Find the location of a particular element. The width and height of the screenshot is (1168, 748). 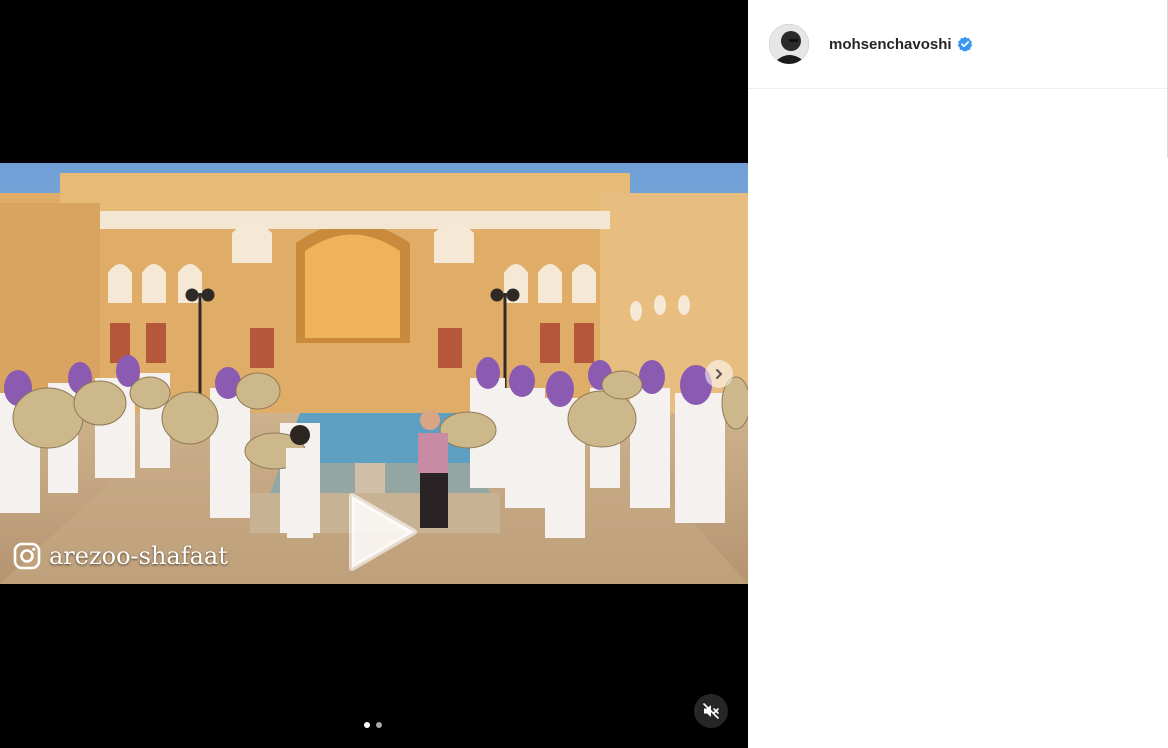

video-watermark: arezoo-shafaat is located at coordinates (120, 556).